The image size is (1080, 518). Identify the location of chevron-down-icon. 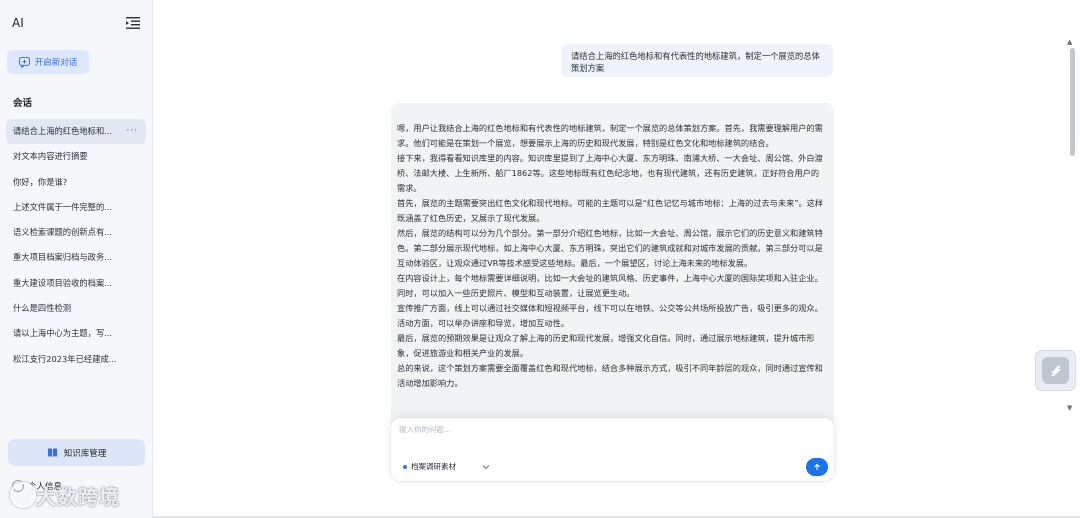
(486, 466).